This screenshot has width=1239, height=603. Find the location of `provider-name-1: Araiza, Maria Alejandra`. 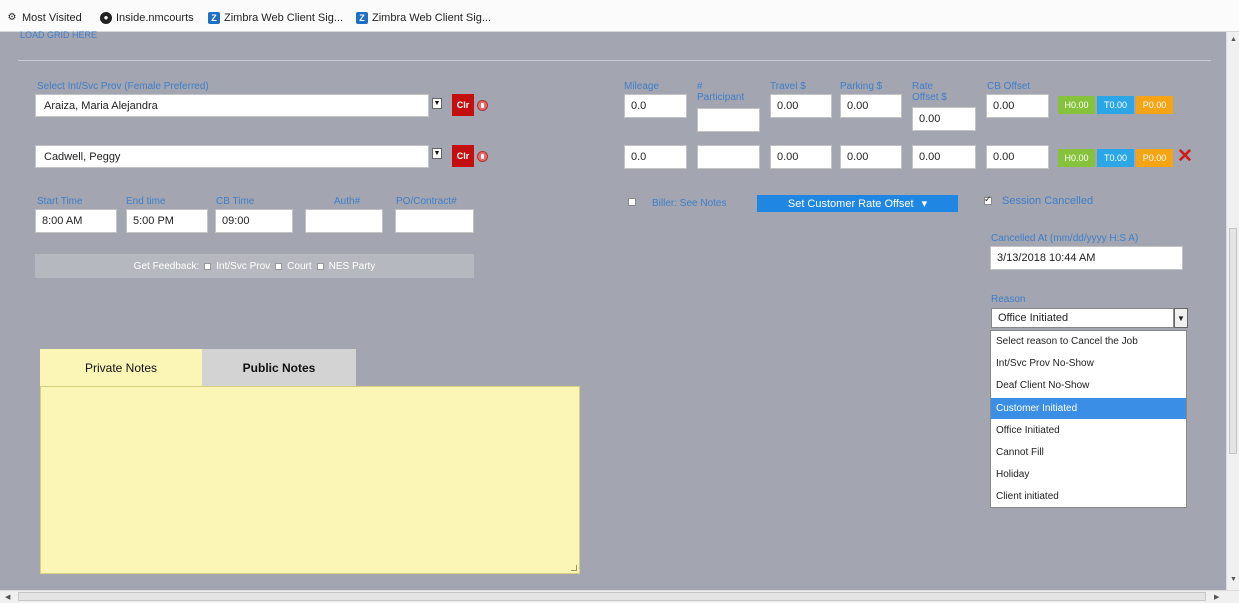

provider-name-1: Araiza, Maria Alejandra is located at coordinates (101, 105).